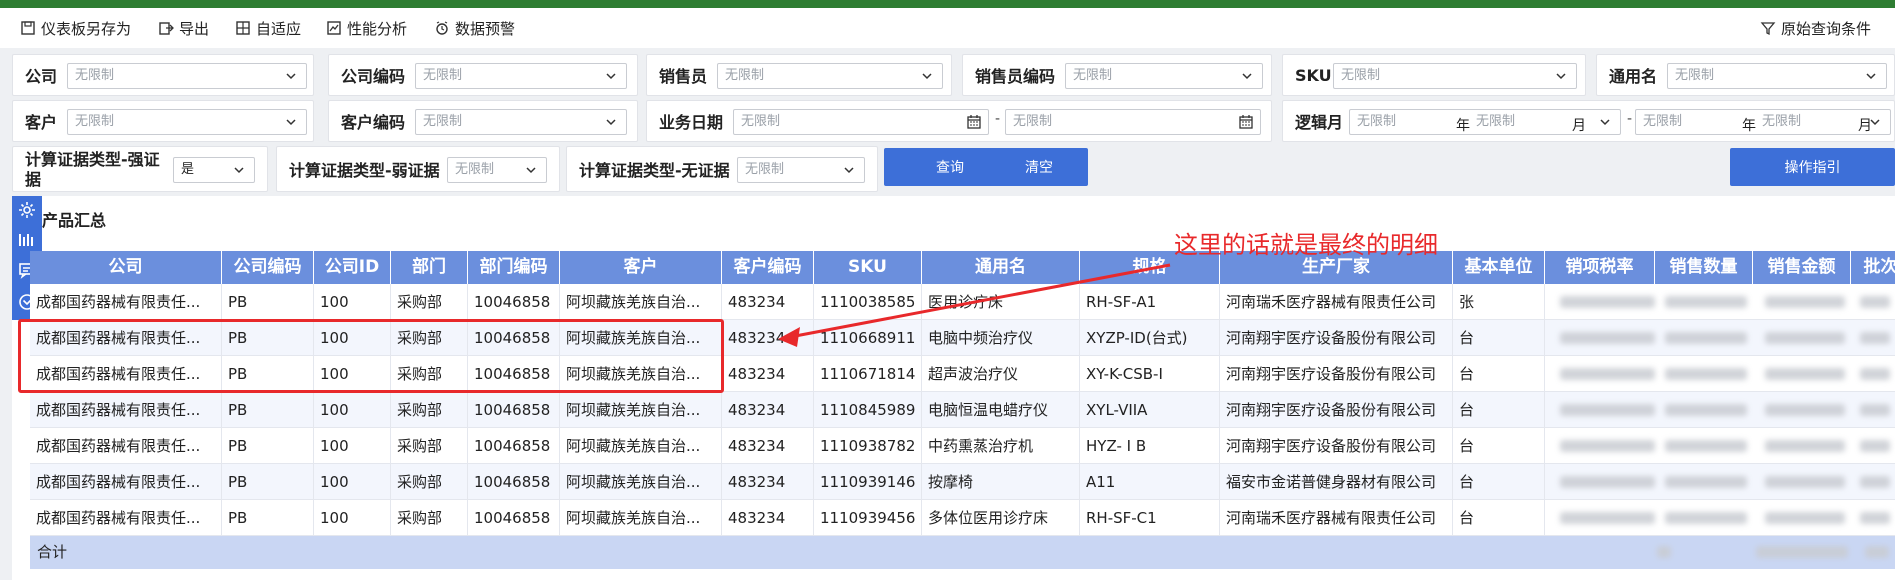 This screenshot has width=1895, height=580. I want to click on logic-month-start-month-placeholder: 无限制, so click(1496, 121).